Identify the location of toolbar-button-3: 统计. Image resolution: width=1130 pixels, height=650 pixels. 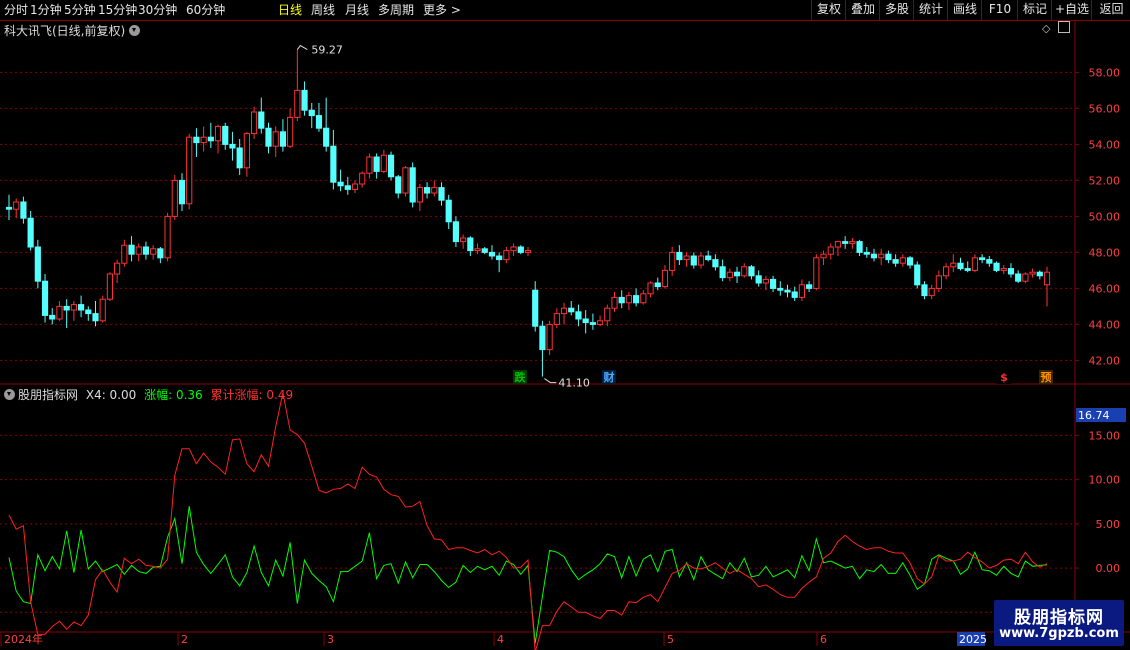
(930, 10).